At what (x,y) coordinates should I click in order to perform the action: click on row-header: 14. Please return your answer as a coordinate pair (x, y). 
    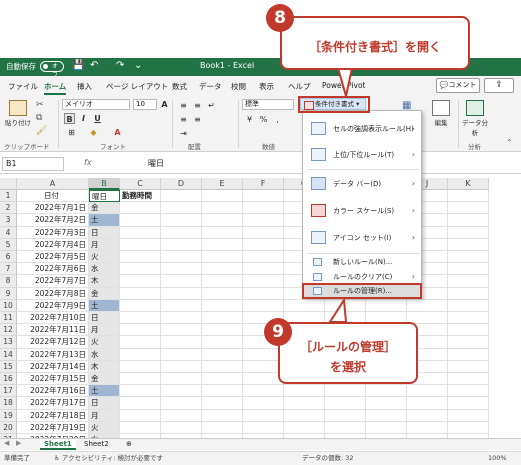
    Looking at the image, I should click on (8, 354).